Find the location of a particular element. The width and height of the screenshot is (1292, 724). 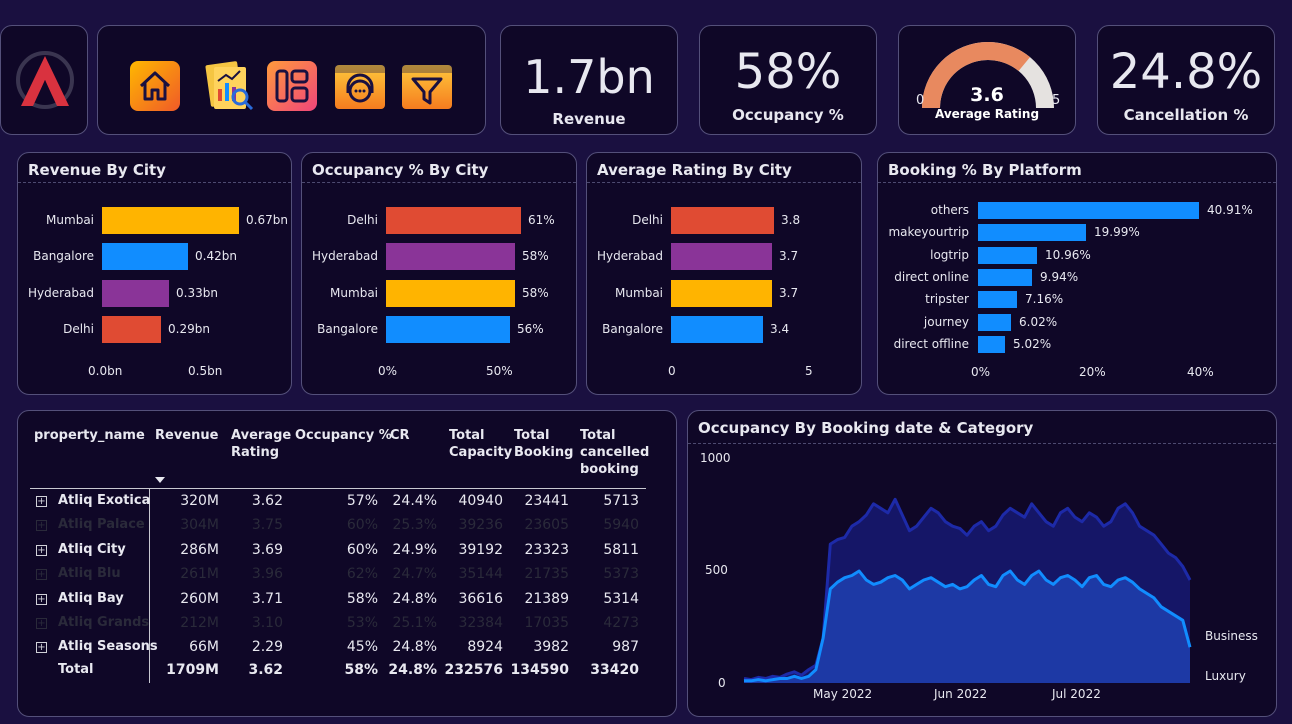

revenue-value-delhi: 0.29bn is located at coordinates (189, 329).